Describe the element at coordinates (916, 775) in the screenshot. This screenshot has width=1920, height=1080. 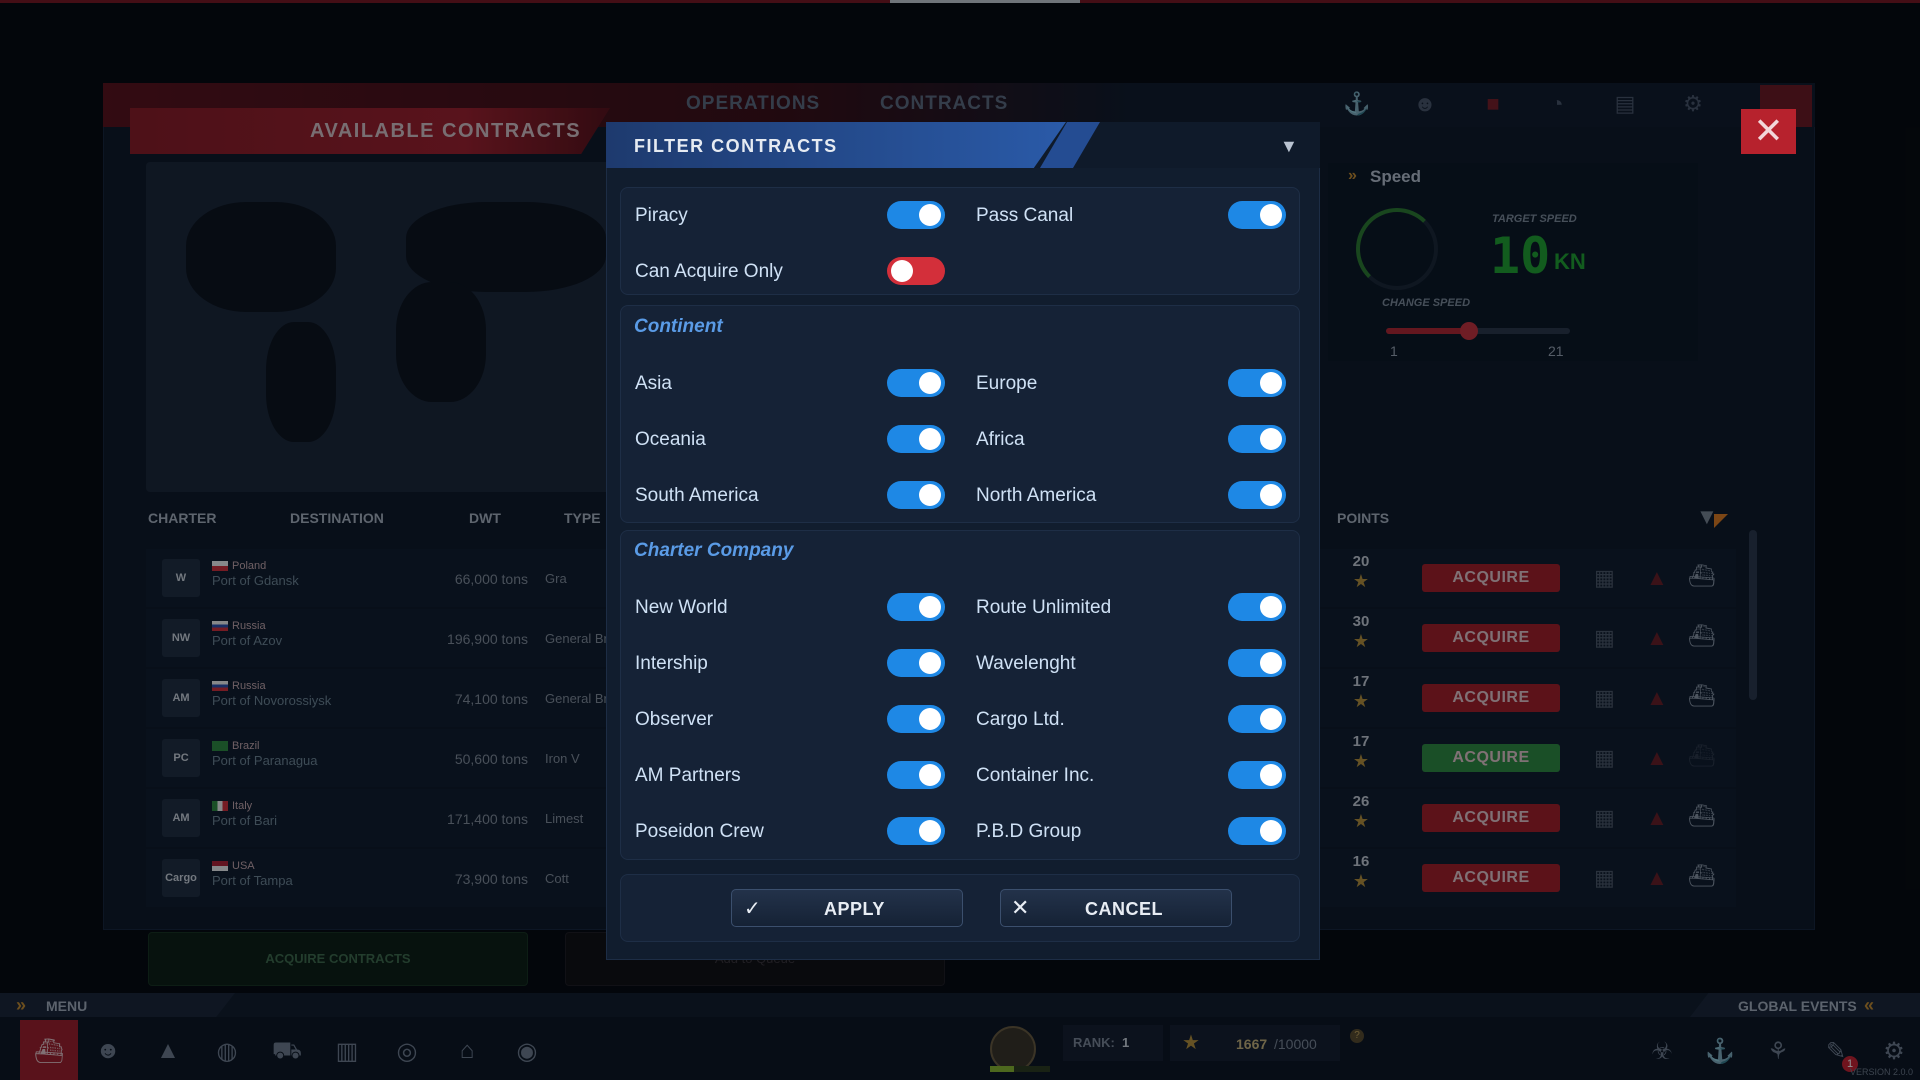
I see `toggle-am-partners` at that location.